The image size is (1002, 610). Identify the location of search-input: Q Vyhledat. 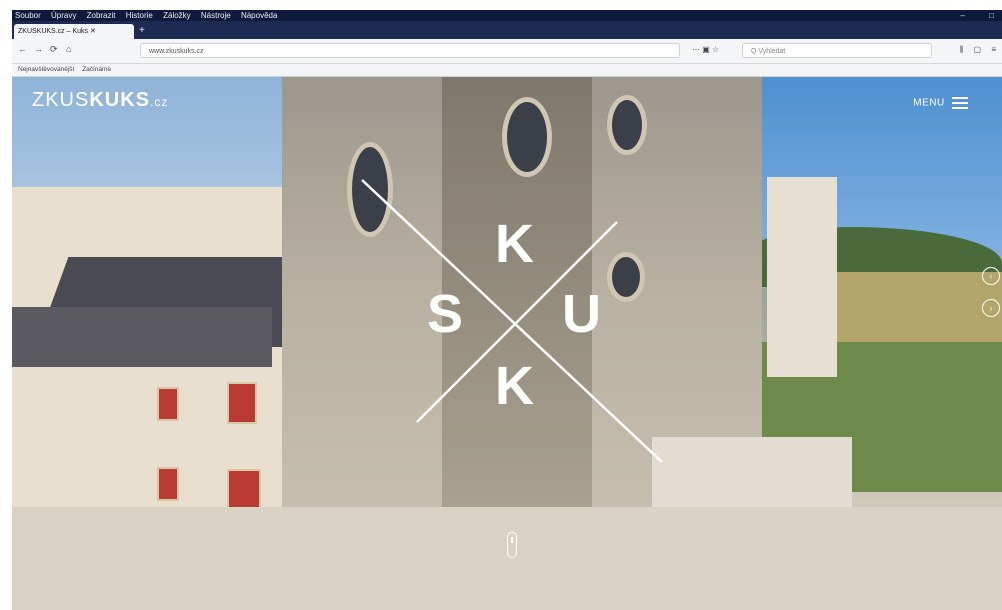
(837, 50).